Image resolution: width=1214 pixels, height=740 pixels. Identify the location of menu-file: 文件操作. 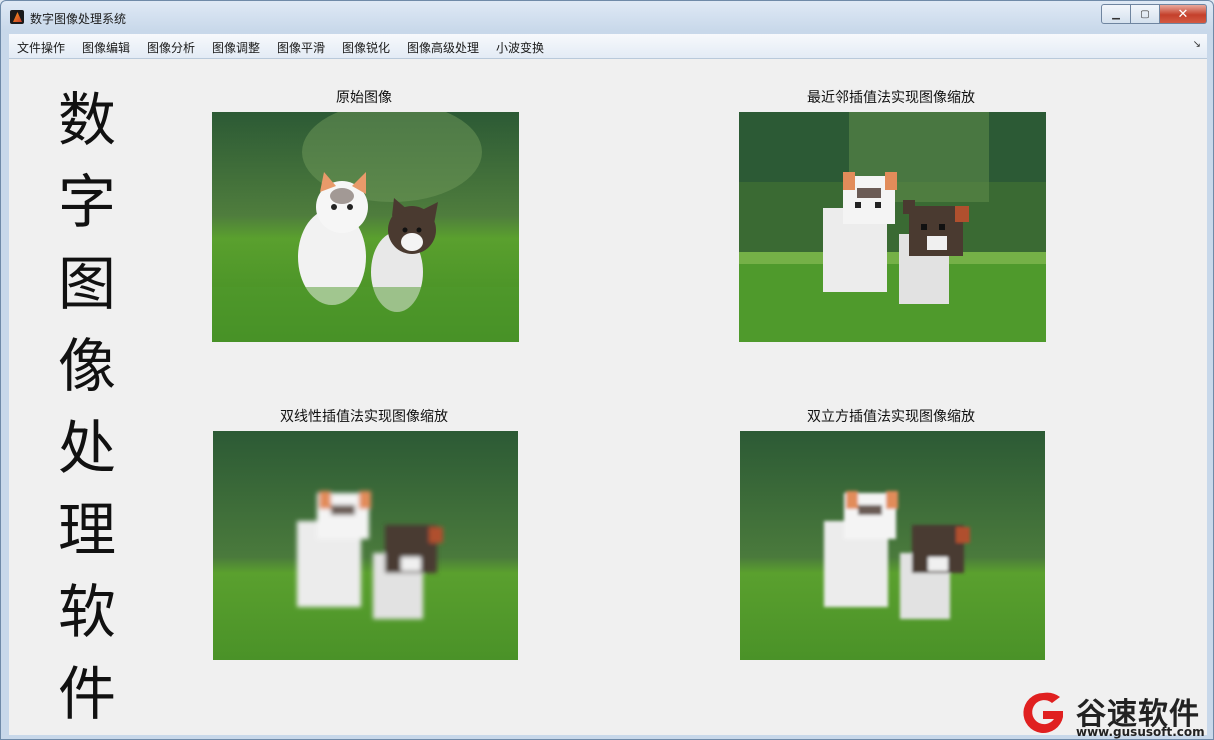
(41, 47).